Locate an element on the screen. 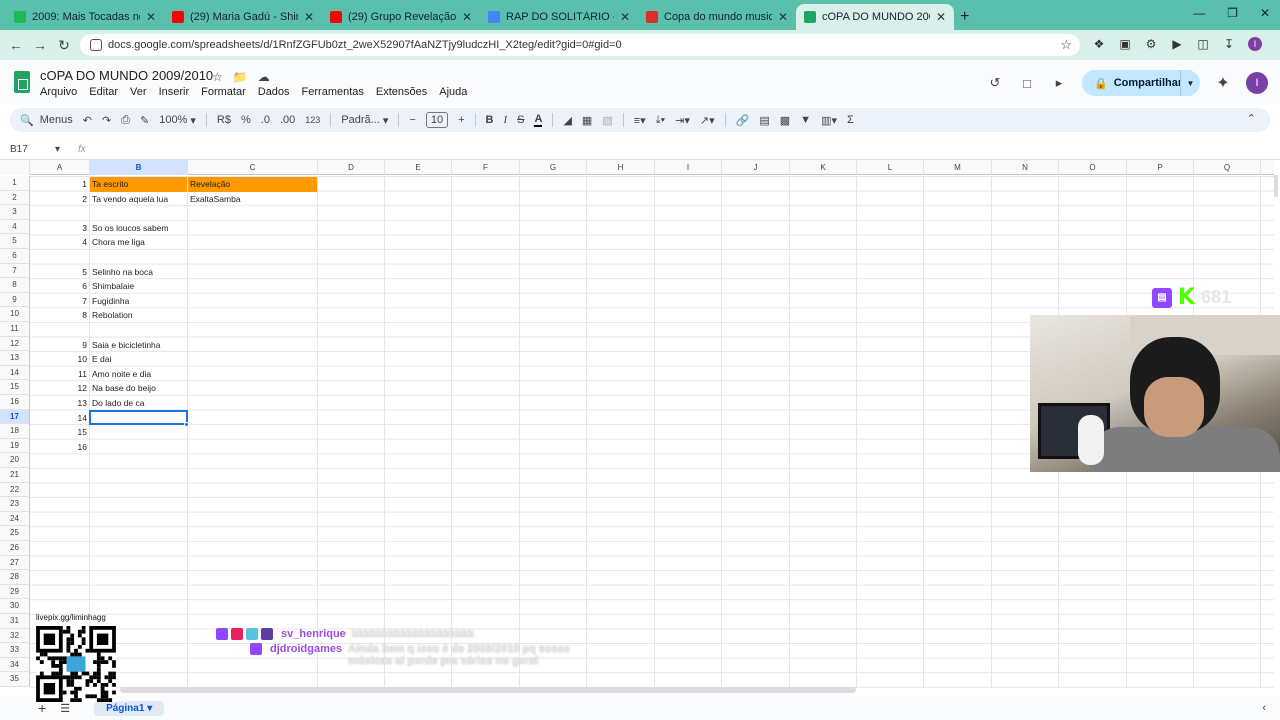 This screenshot has height=720, width=1280. select-all-corner is located at coordinates (15, 167).